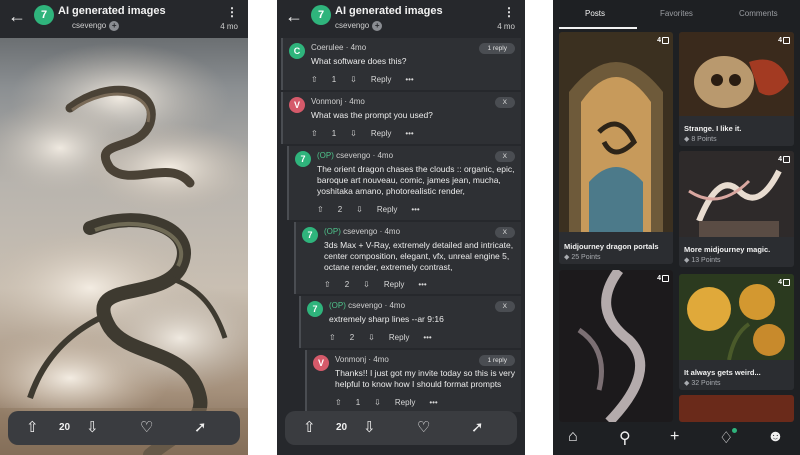  Describe the element at coordinates (736, 133) in the screenshot. I see `tile-caption: Strange. I like it. ◆ 8 Points` at that location.